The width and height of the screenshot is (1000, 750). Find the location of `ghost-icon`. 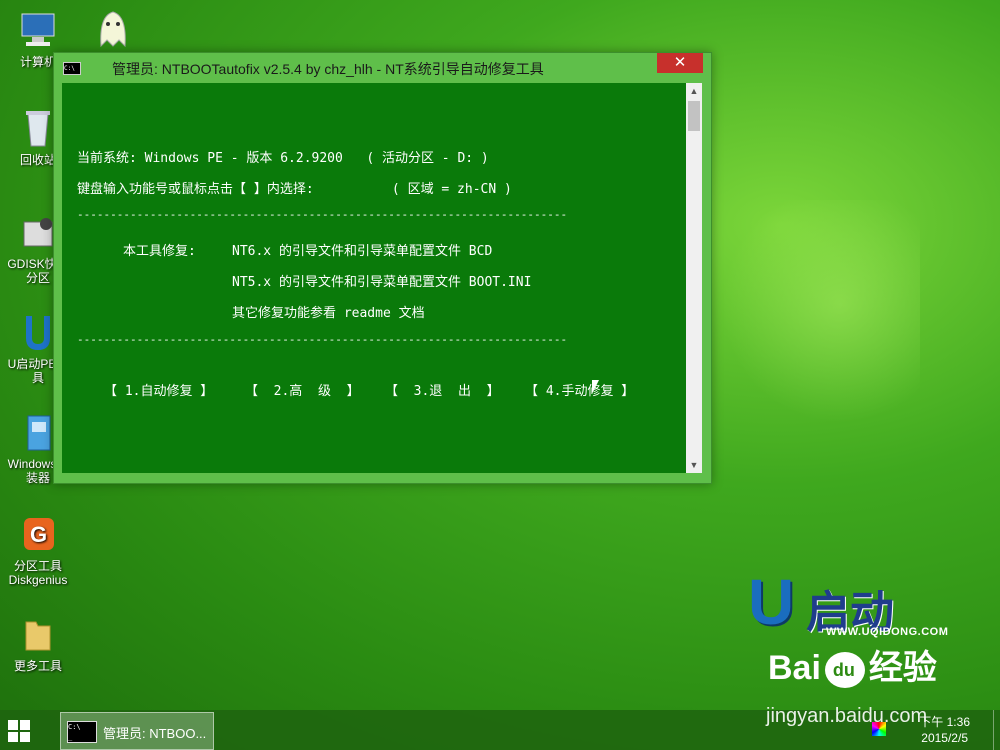

ghost-icon is located at coordinates (113, 27).